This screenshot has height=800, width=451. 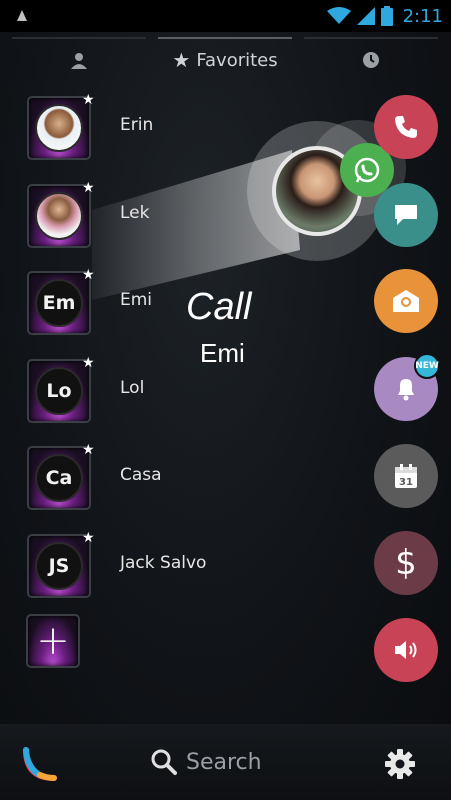 What do you see at coordinates (137, 125) in the screenshot?
I see `contact-name: Erin` at bounding box center [137, 125].